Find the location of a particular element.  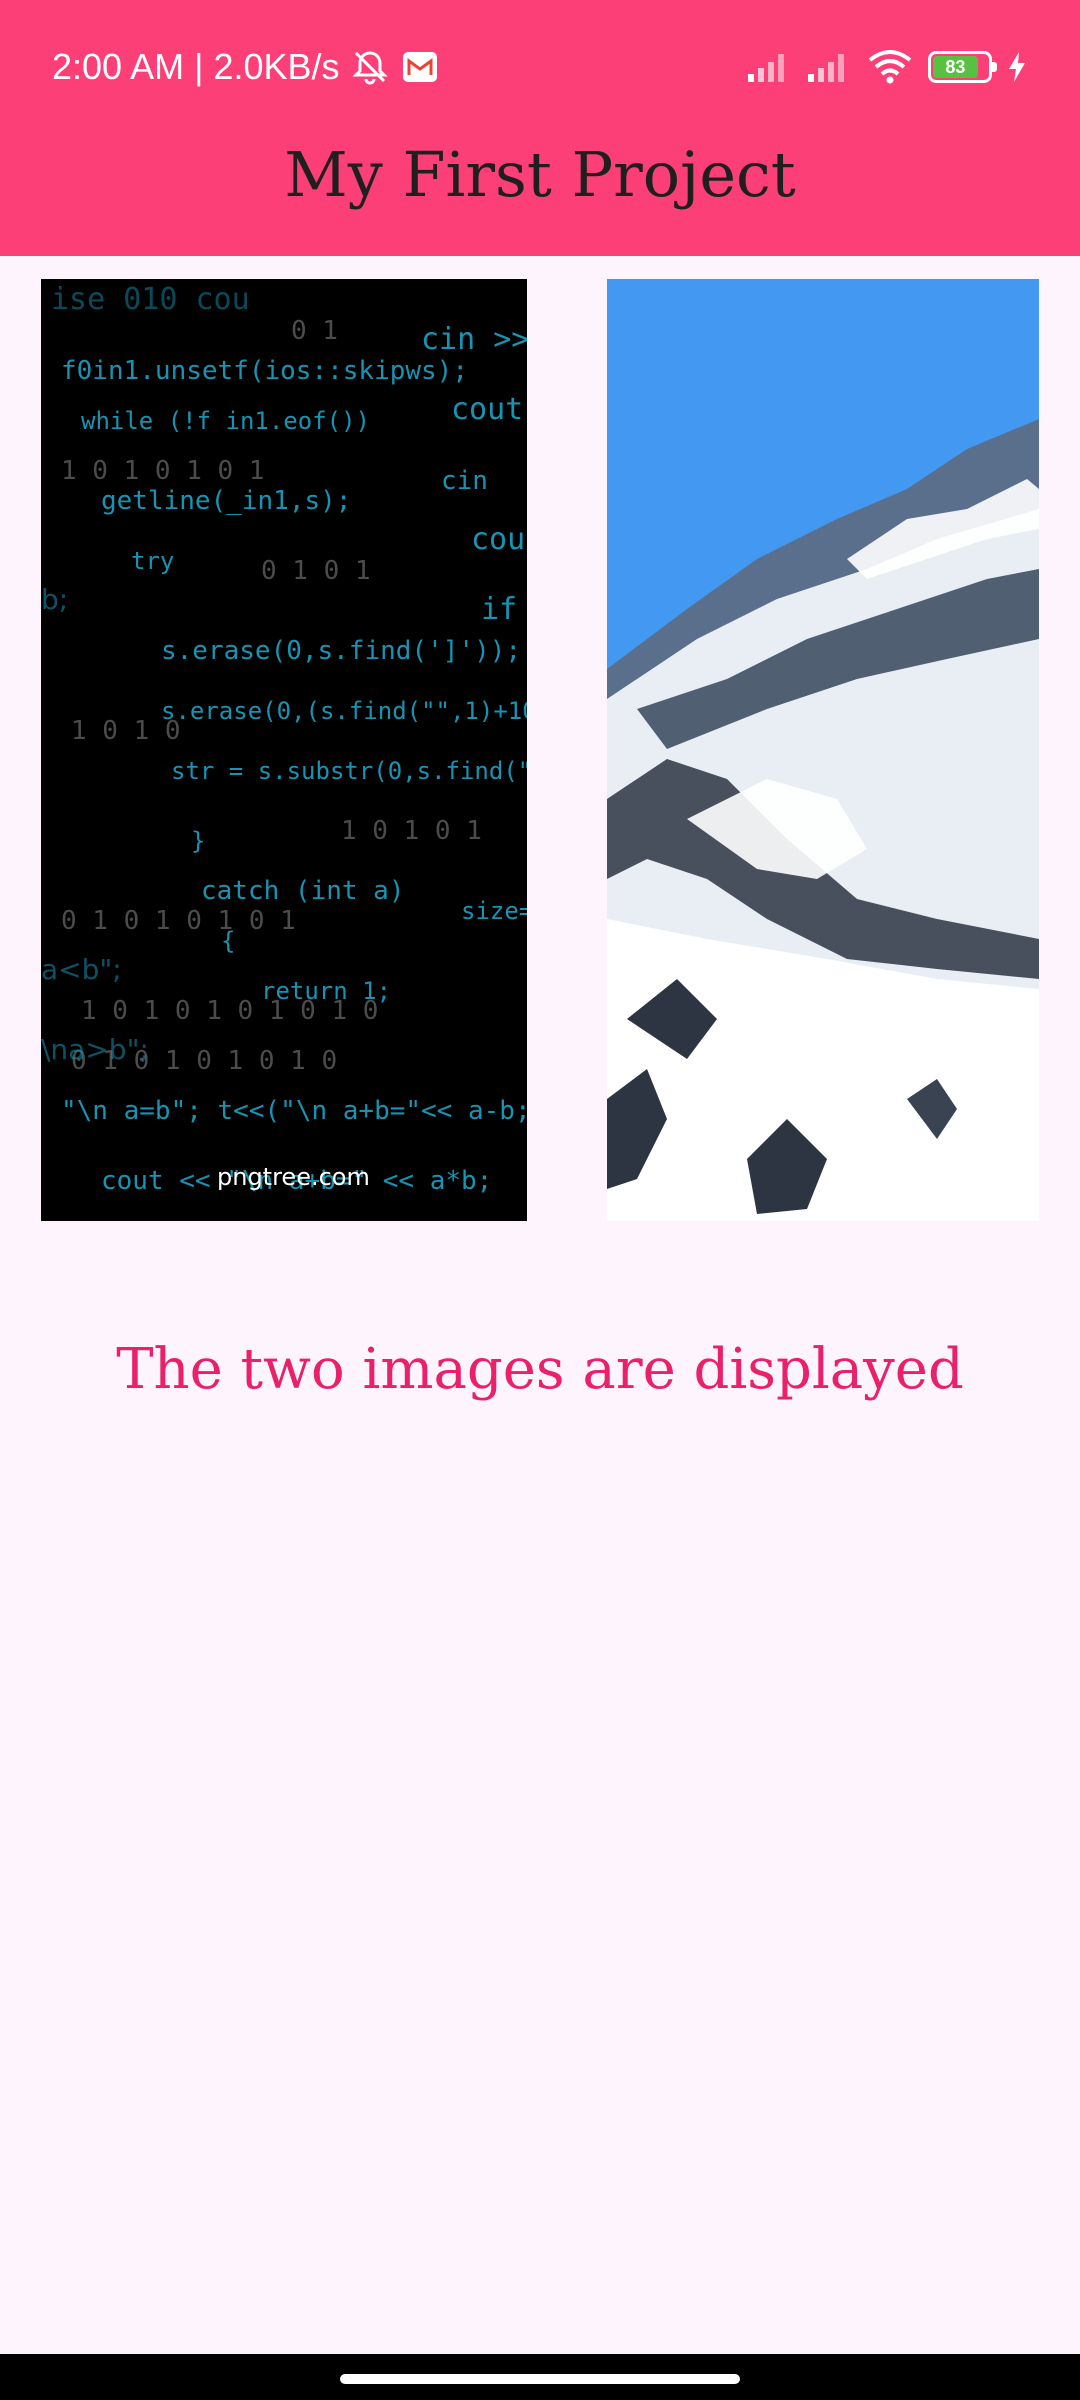

status-right: 83 is located at coordinates (887, 67).